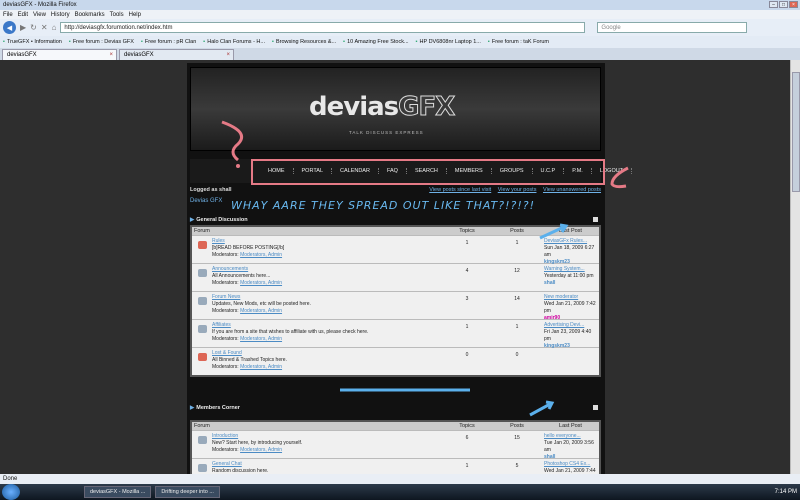  I want to click on minimize-button: –, so click(773, 4).